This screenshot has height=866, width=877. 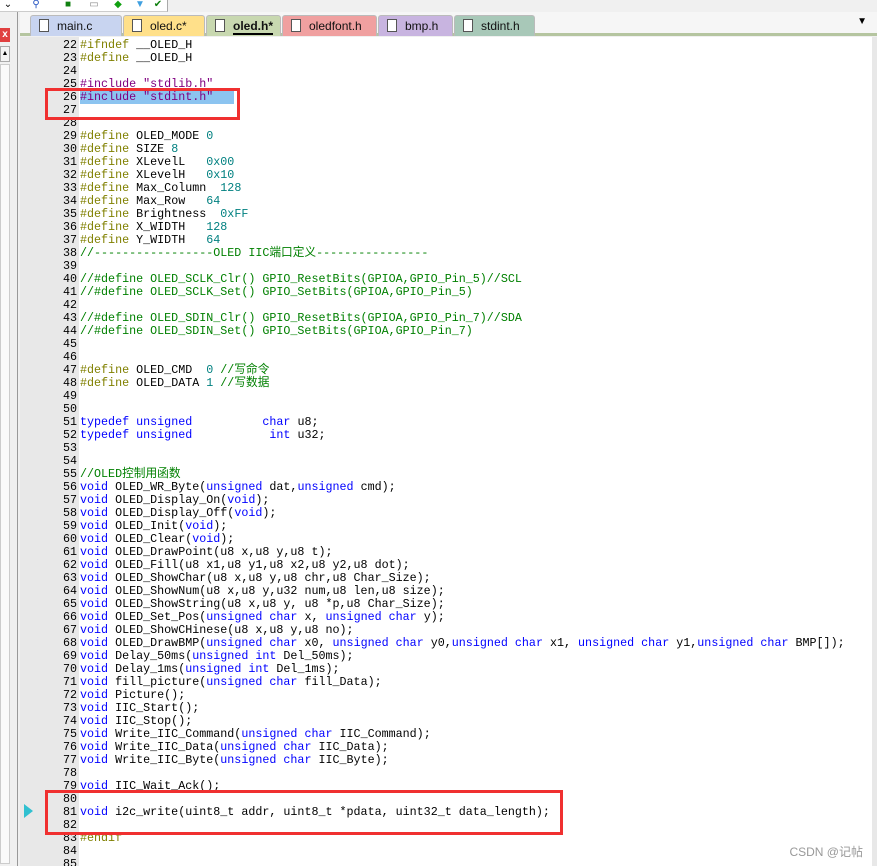 I want to click on tab-label: main.c, so click(x=75, y=26).